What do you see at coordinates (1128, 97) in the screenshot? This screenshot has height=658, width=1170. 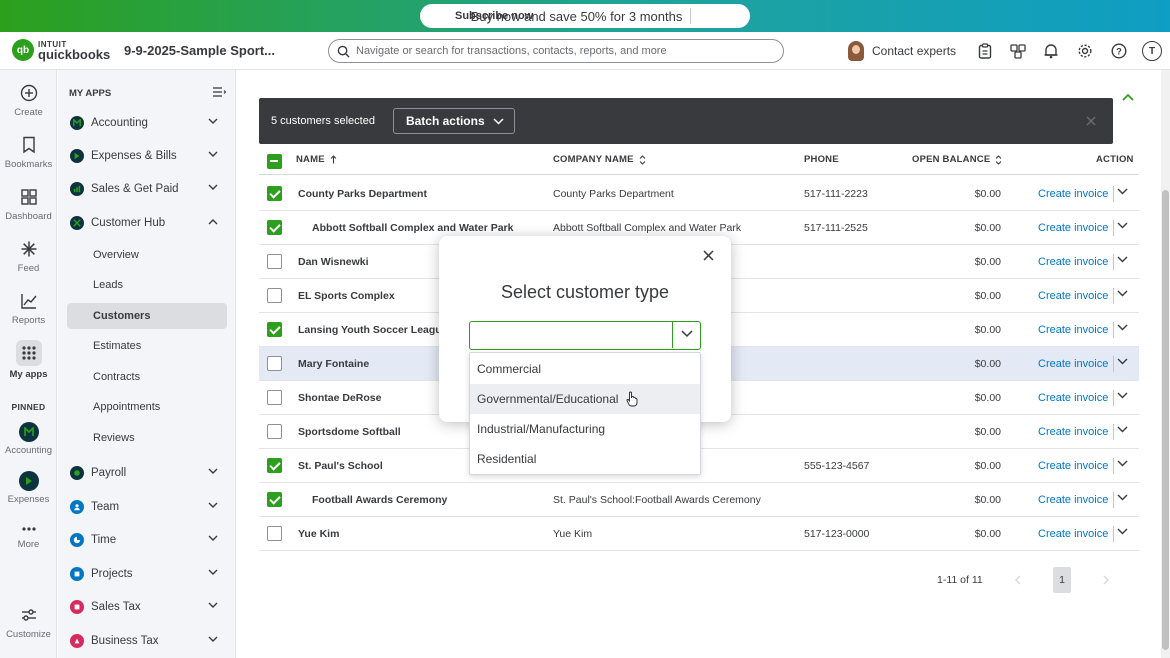 I see `collapse-up-icon` at bounding box center [1128, 97].